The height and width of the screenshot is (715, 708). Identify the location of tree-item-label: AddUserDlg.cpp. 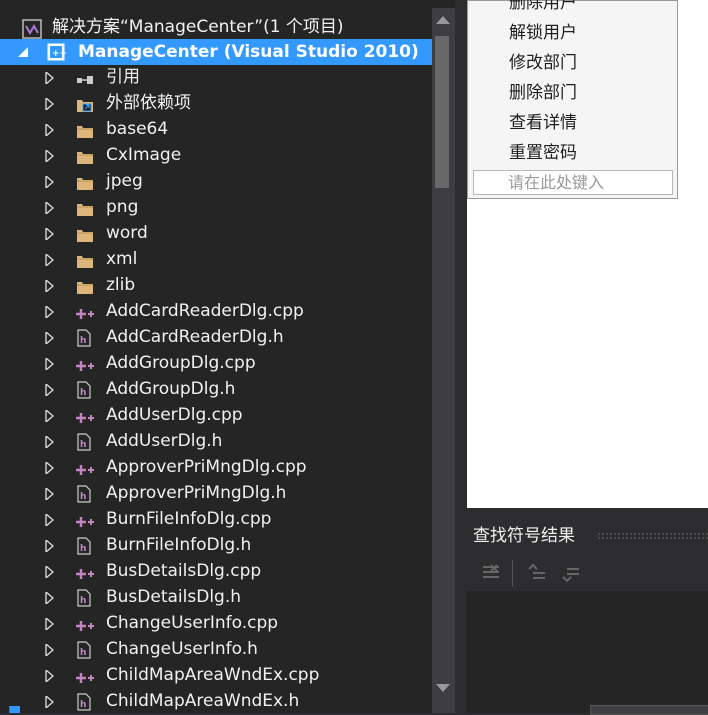
(174, 415).